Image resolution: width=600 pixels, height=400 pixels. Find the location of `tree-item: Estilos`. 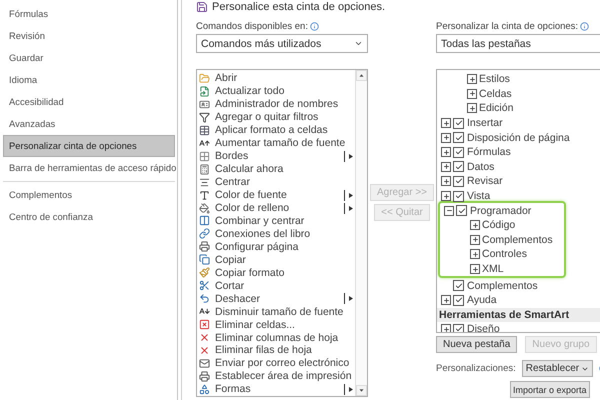

tree-item: Estilos is located at coordinates (494, 79).